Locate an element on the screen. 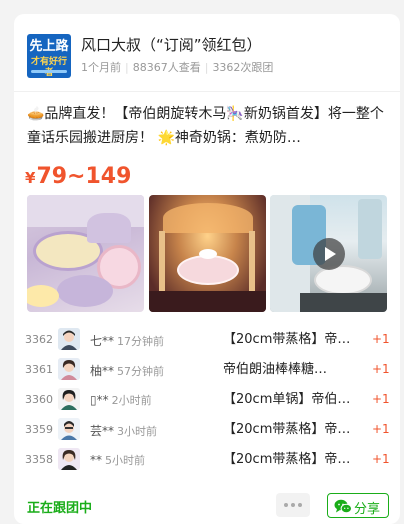  buyer-info: 柚** 57分钟前 is located at coordinates (127, 370).